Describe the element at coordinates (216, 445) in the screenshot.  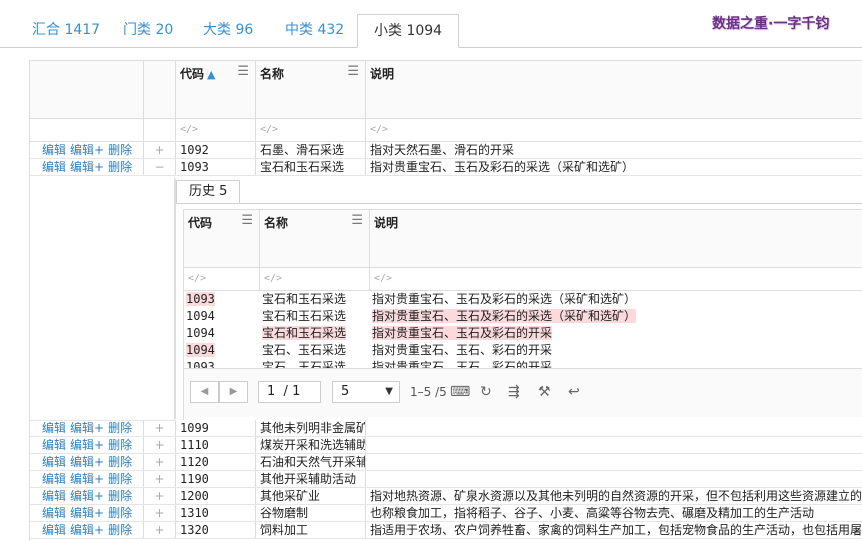
I see `cell-code: 1110` at that location.